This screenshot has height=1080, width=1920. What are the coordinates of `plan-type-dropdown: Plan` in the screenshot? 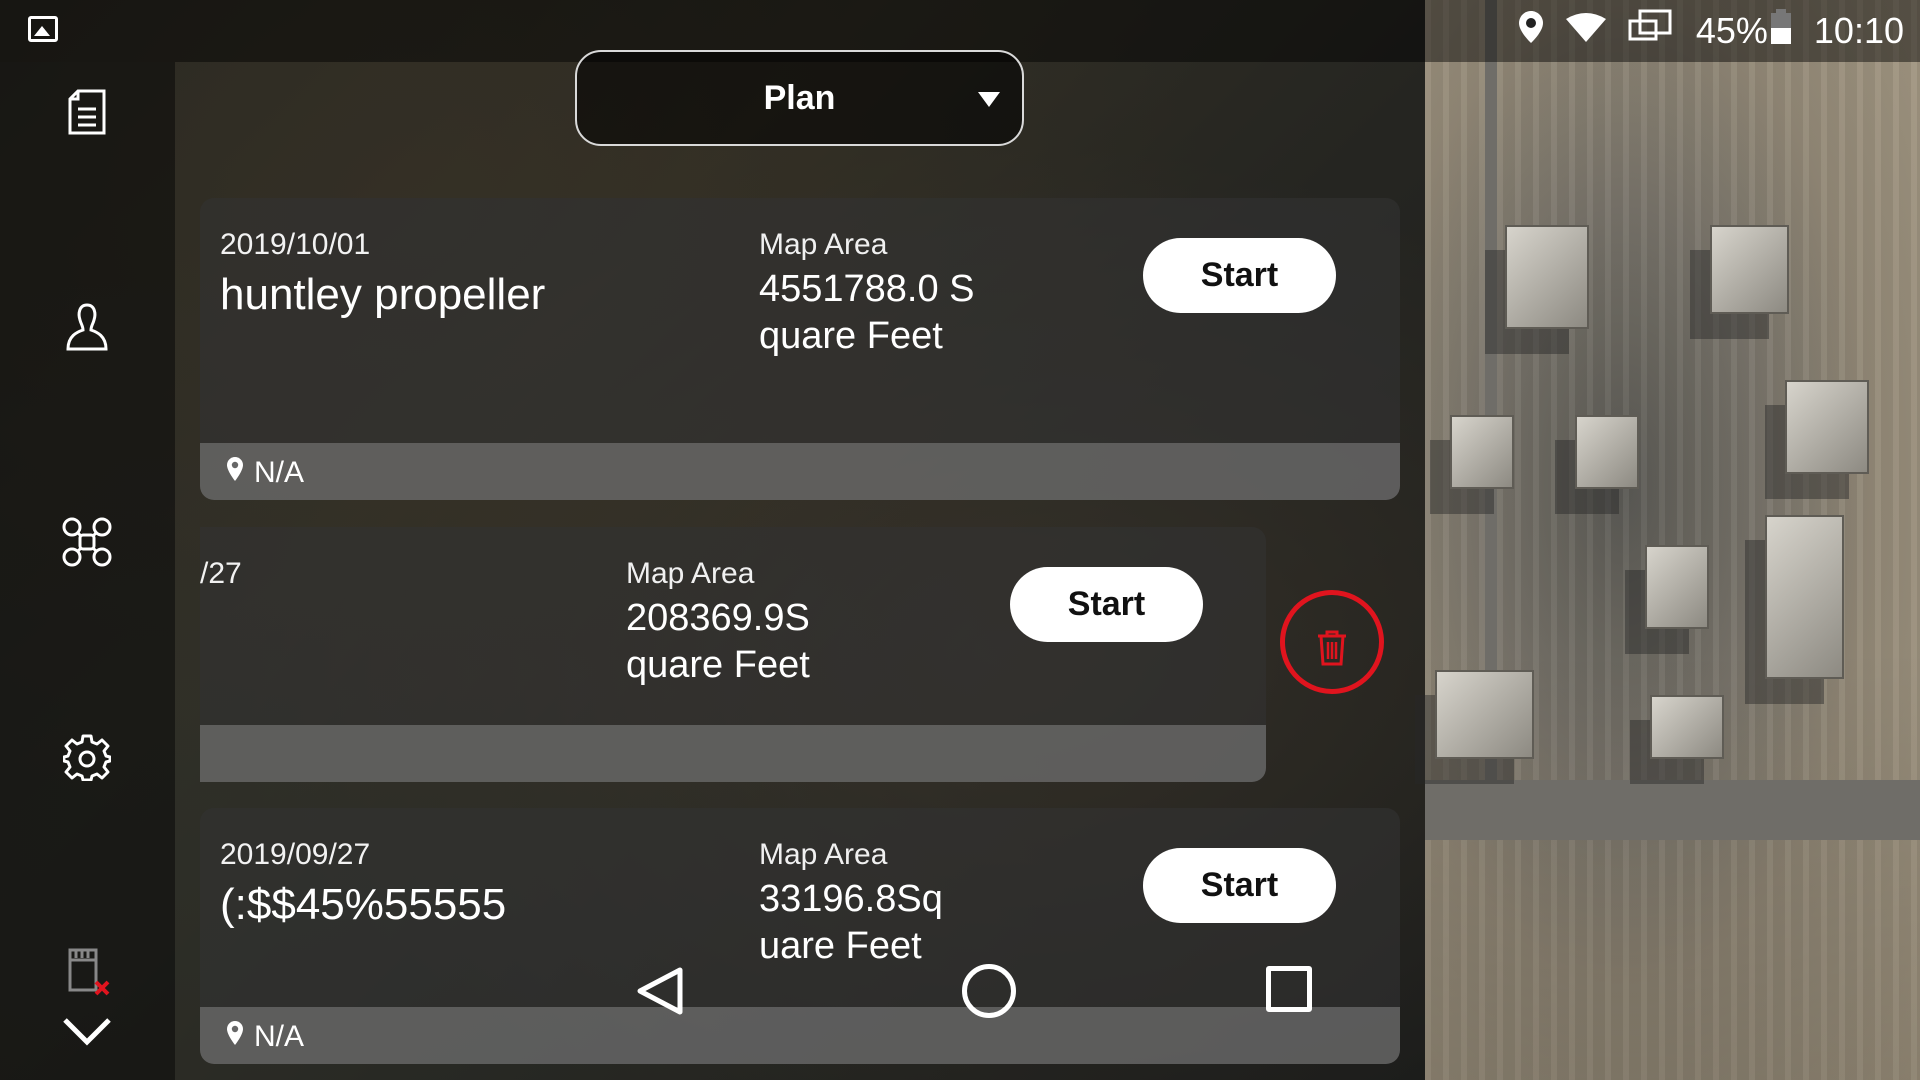 It's located at (799, 98).